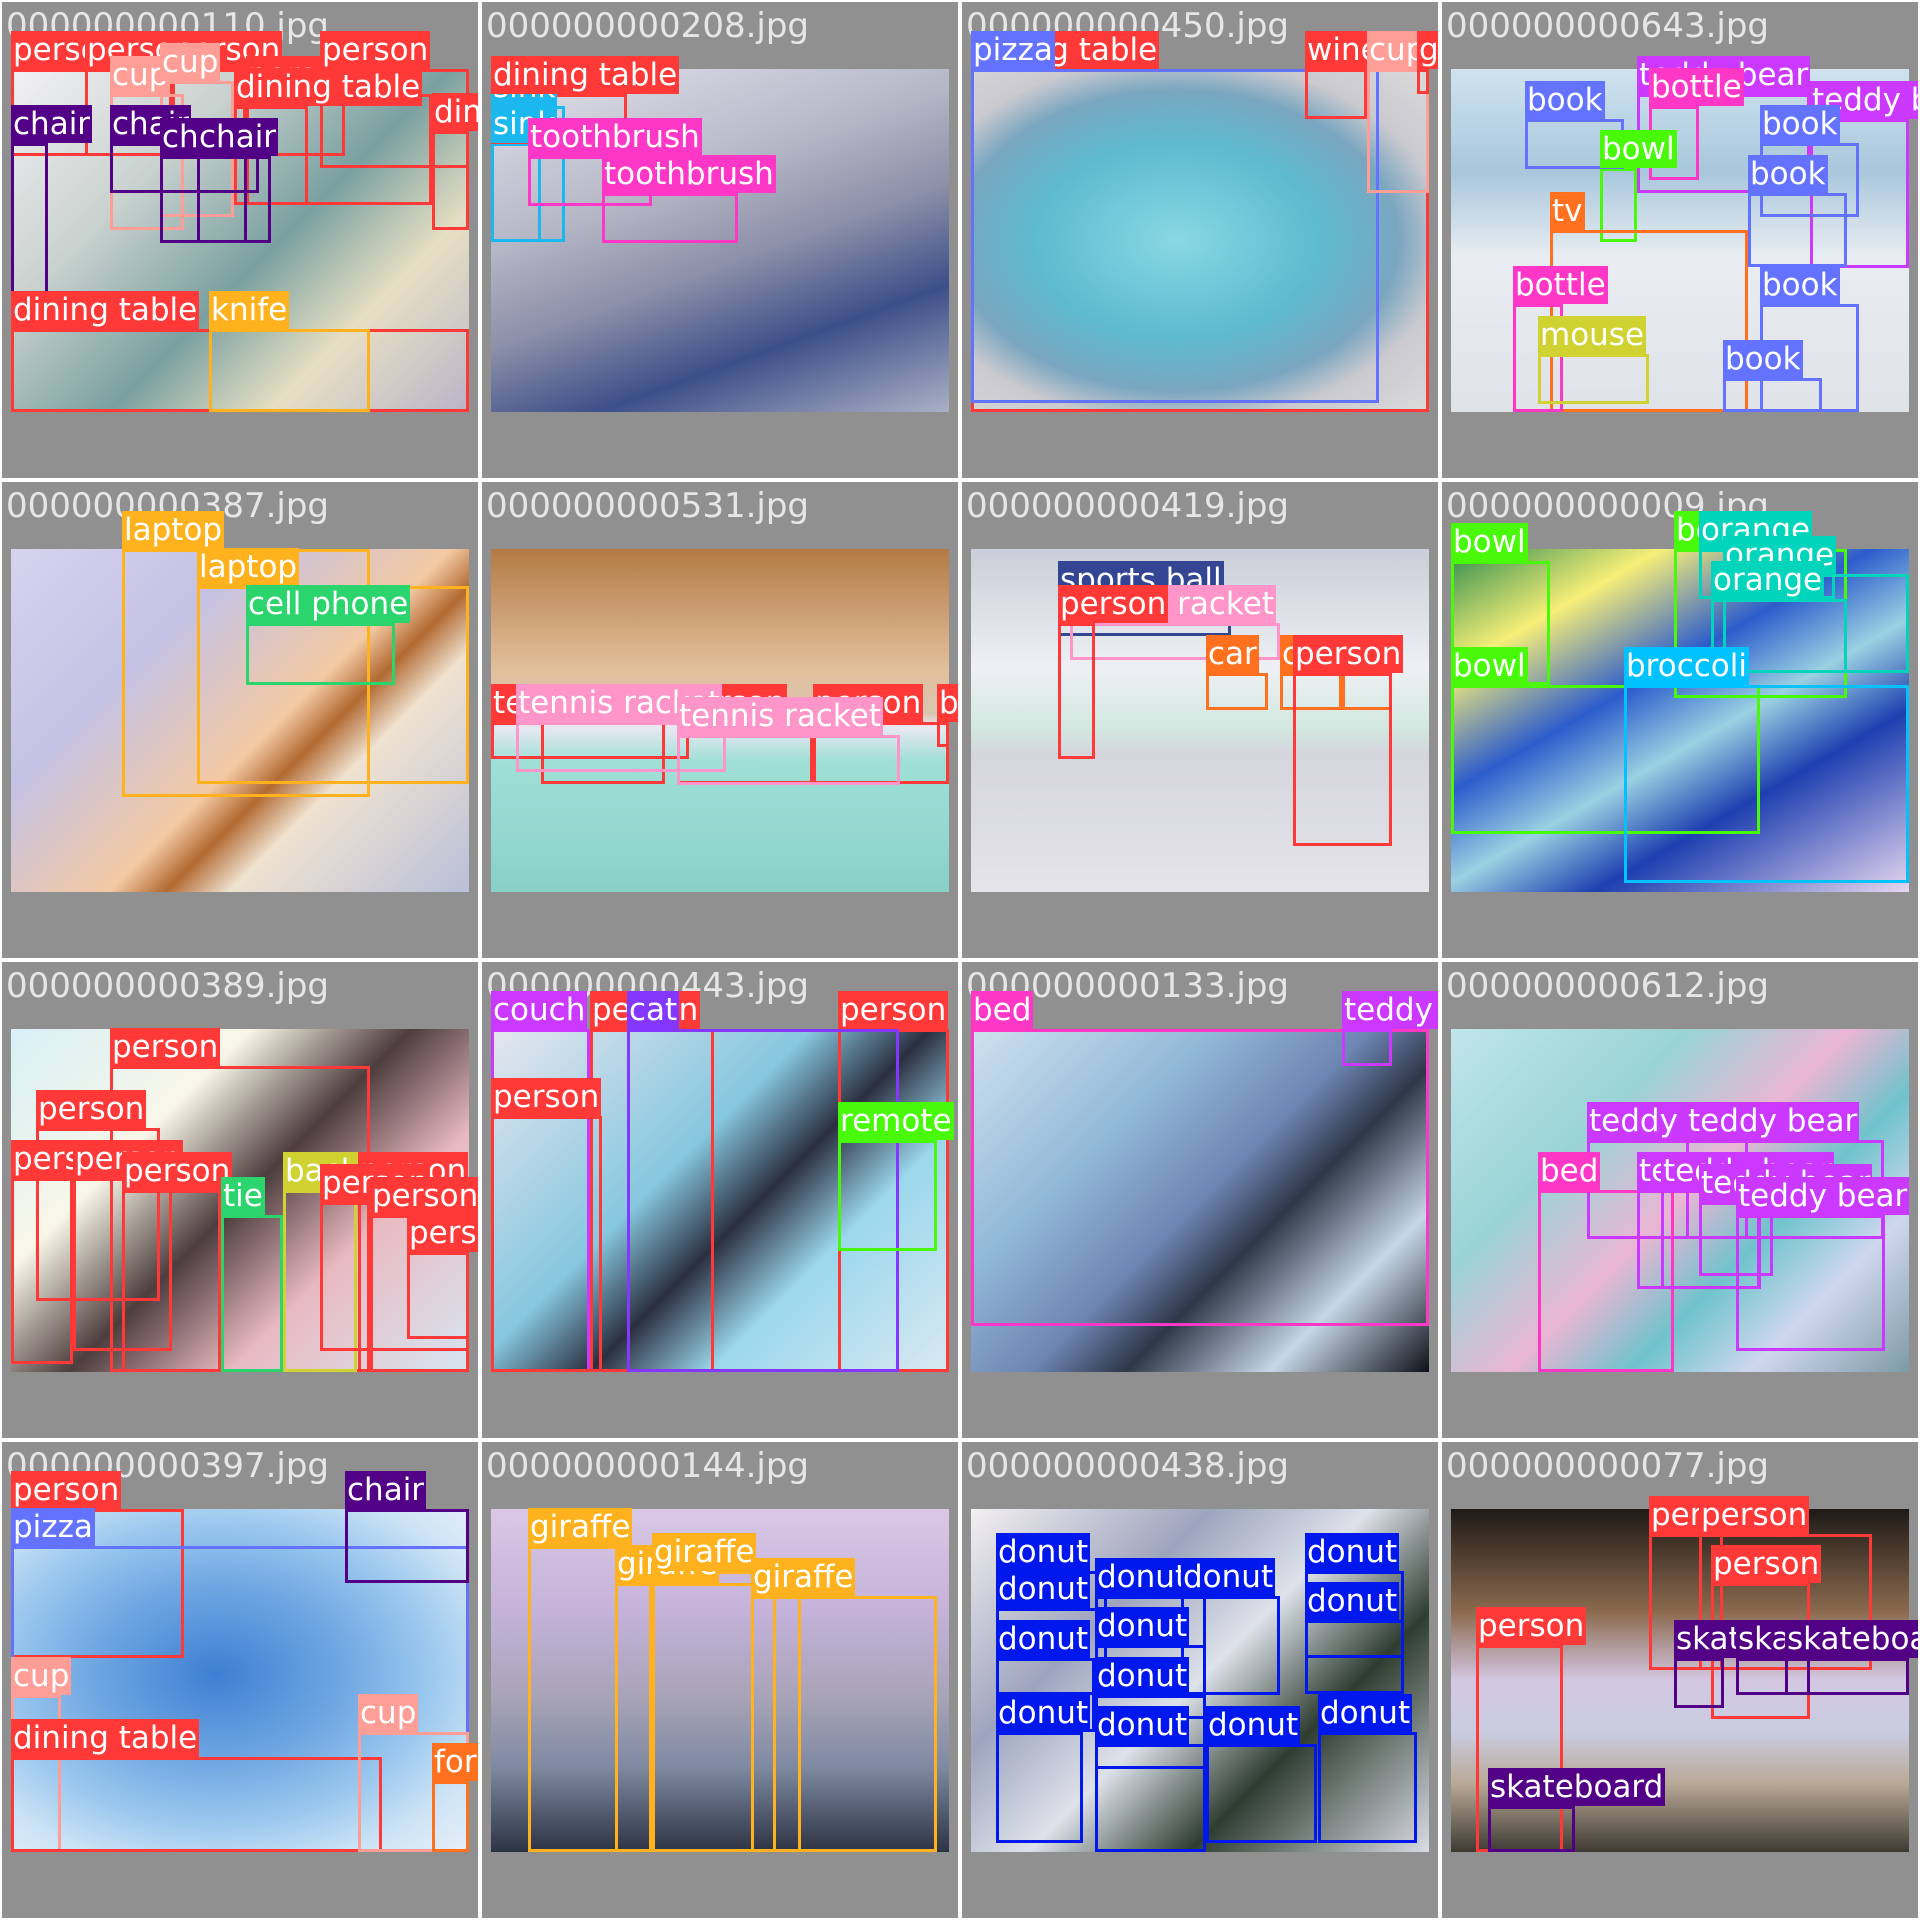  What do you see at coordinates (1567, 211) in the screenshot?
I see `detection-label: tv` at bounding box center [1567, 211].